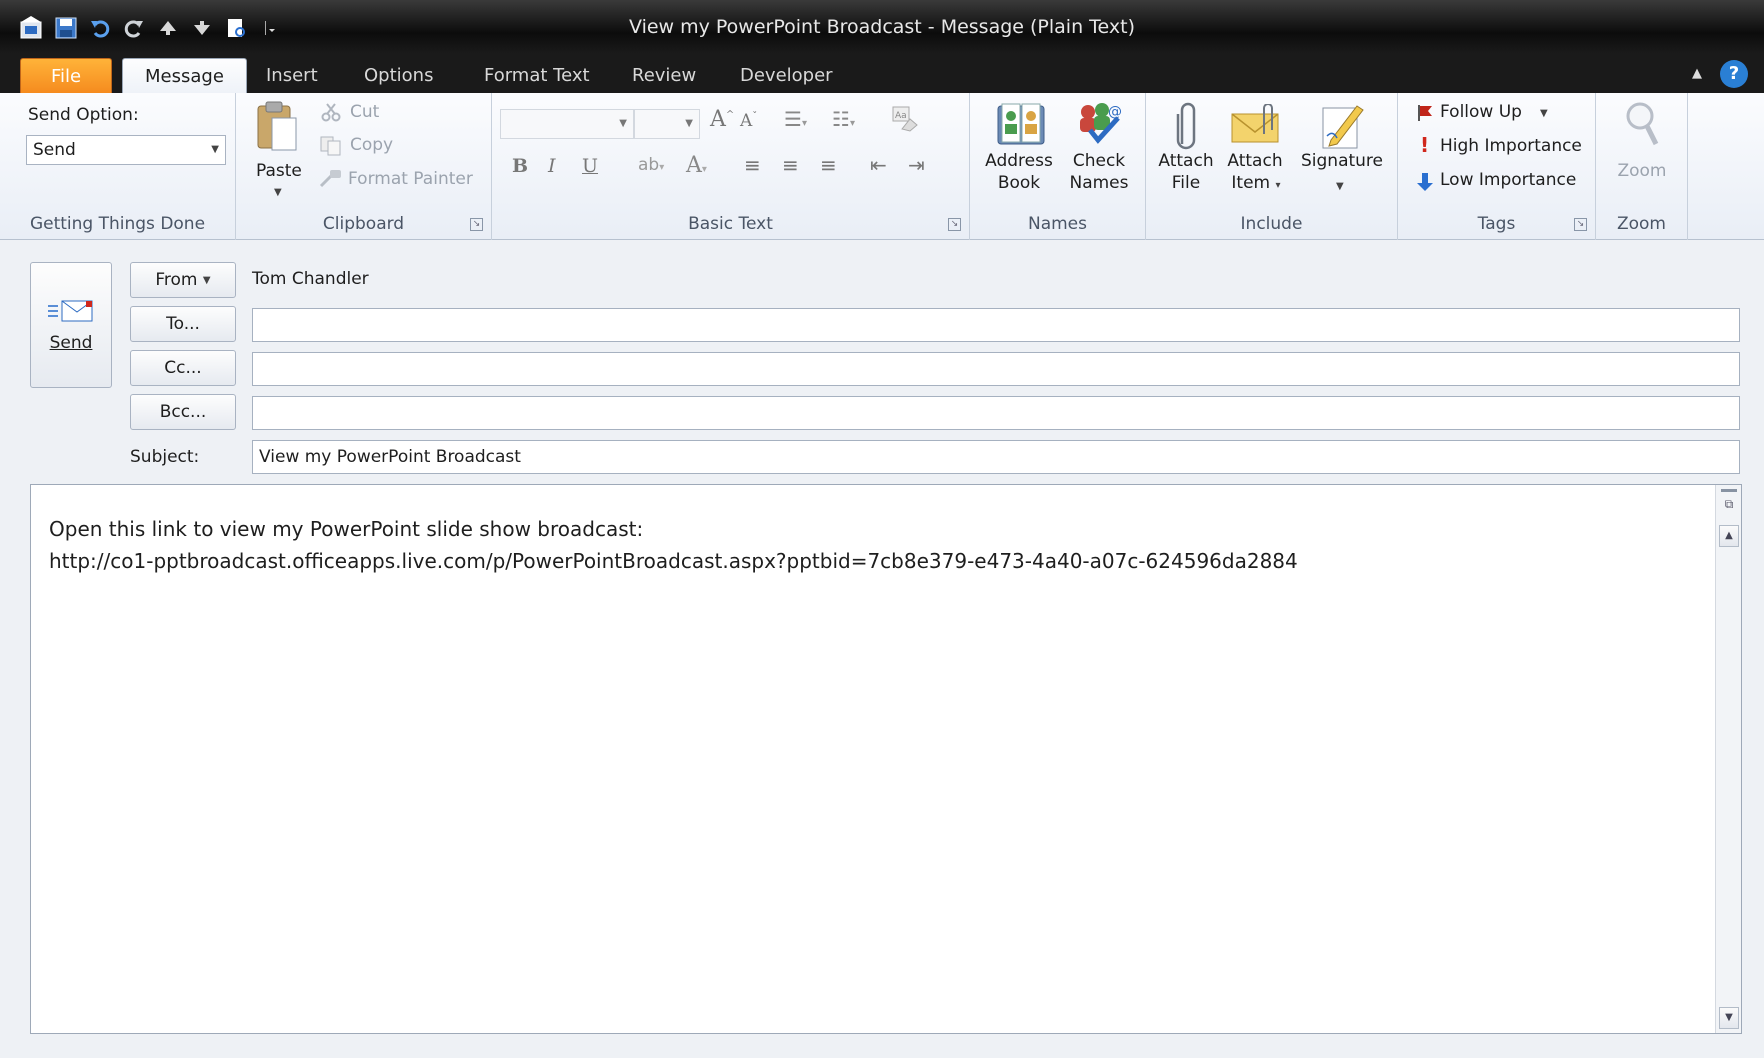  I want to click on send-option-select: Send ▼, so click(126, 150).